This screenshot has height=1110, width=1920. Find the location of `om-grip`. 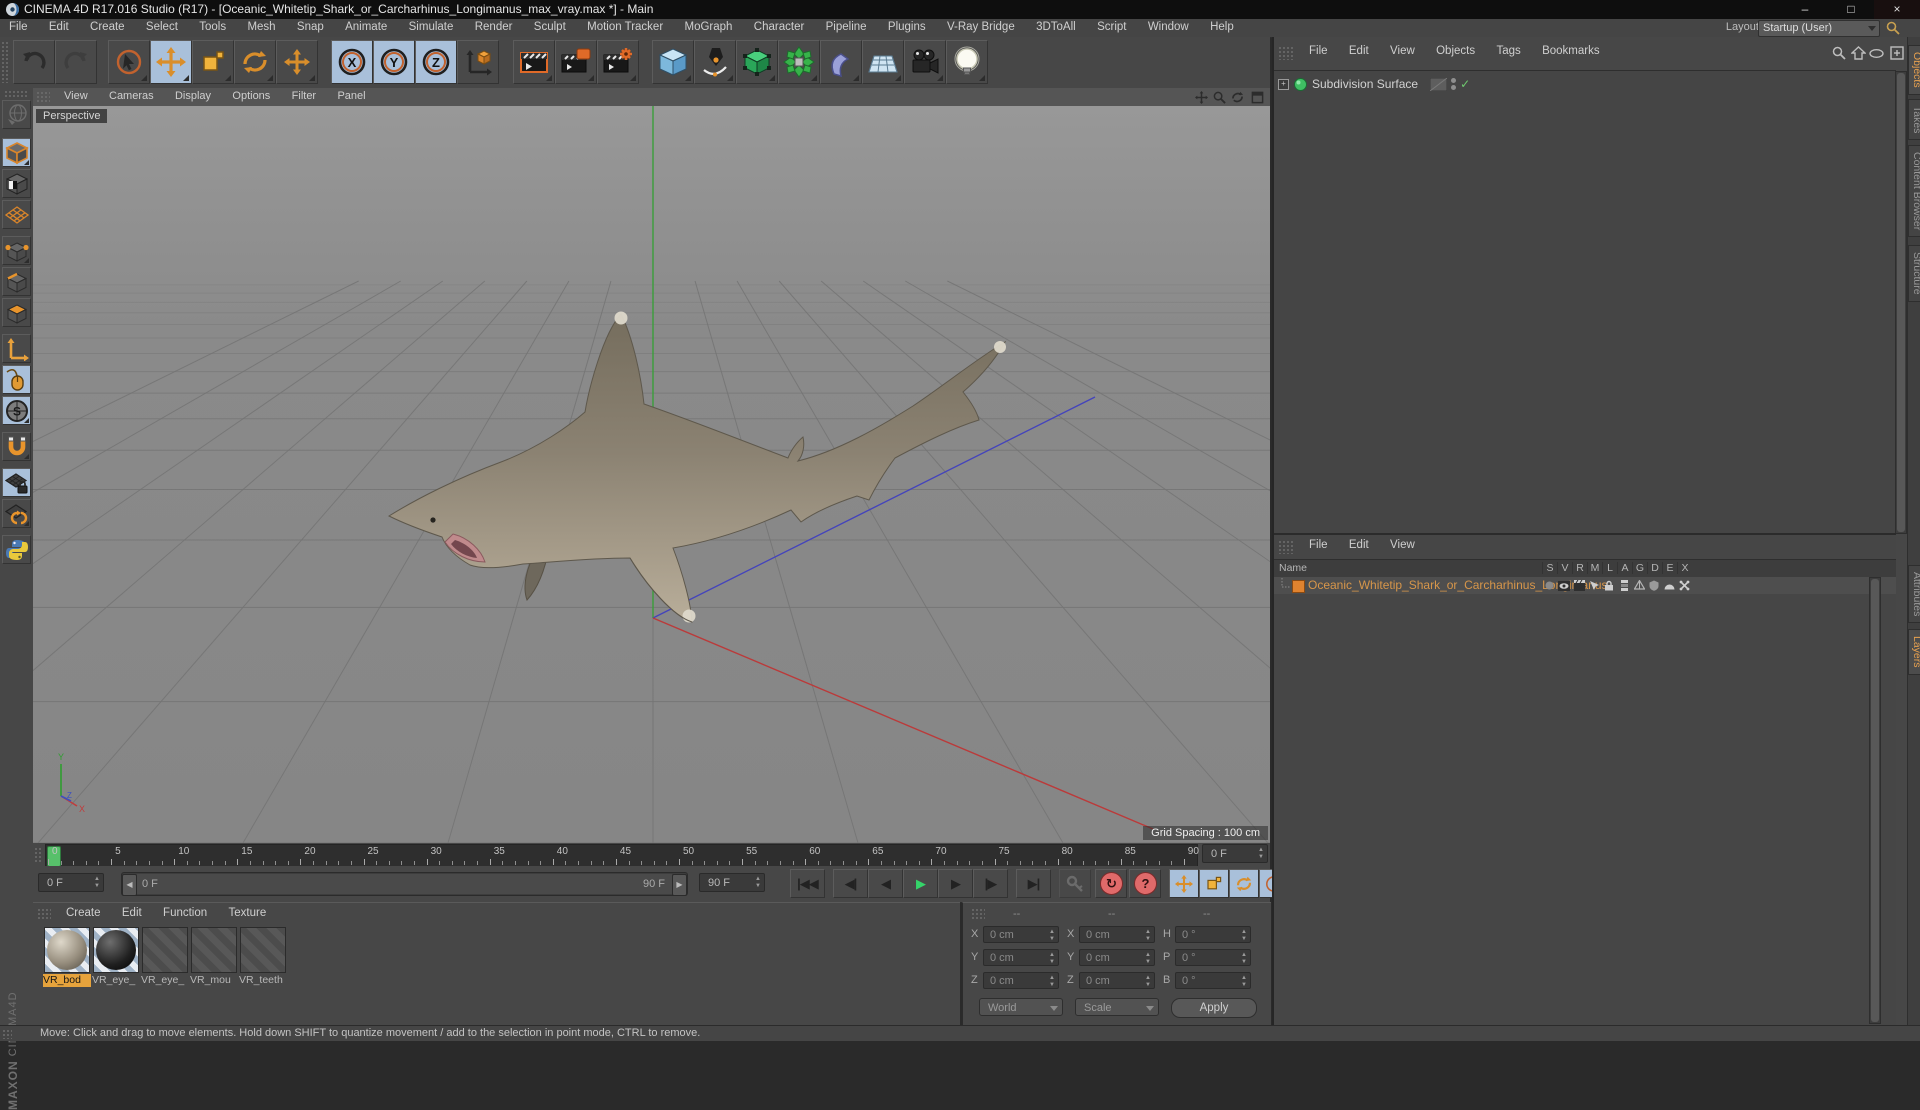

om-grip is located at coordinates (1286, 53).